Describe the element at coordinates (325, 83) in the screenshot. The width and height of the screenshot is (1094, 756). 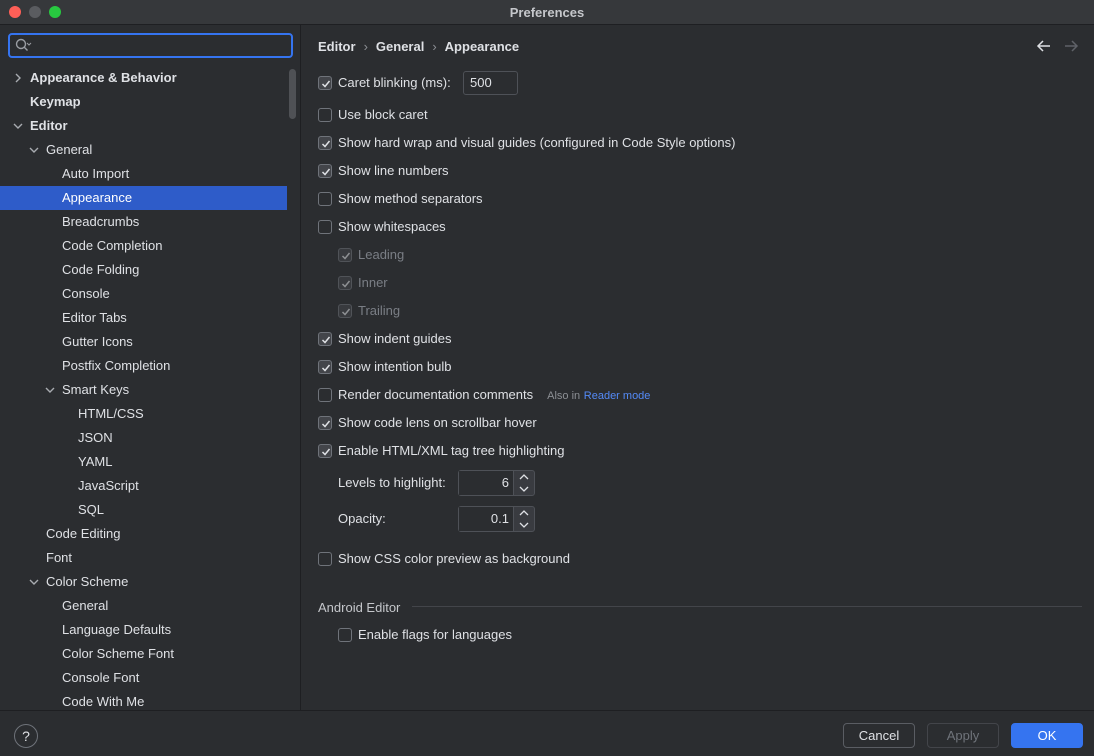
I see `caret-blinking-checkbox` at that location.